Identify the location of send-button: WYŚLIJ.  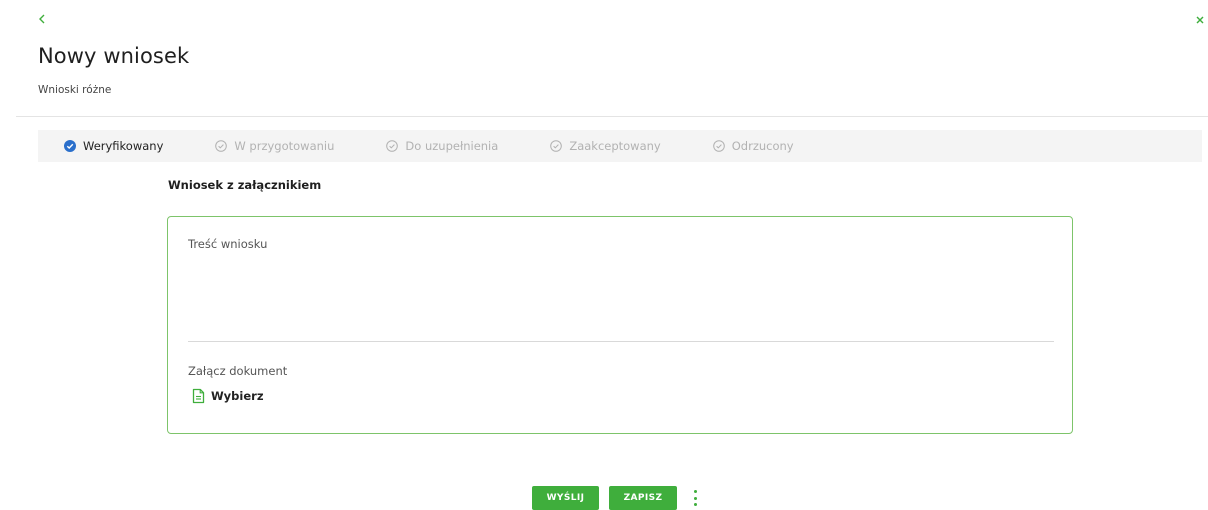
(565, 498).